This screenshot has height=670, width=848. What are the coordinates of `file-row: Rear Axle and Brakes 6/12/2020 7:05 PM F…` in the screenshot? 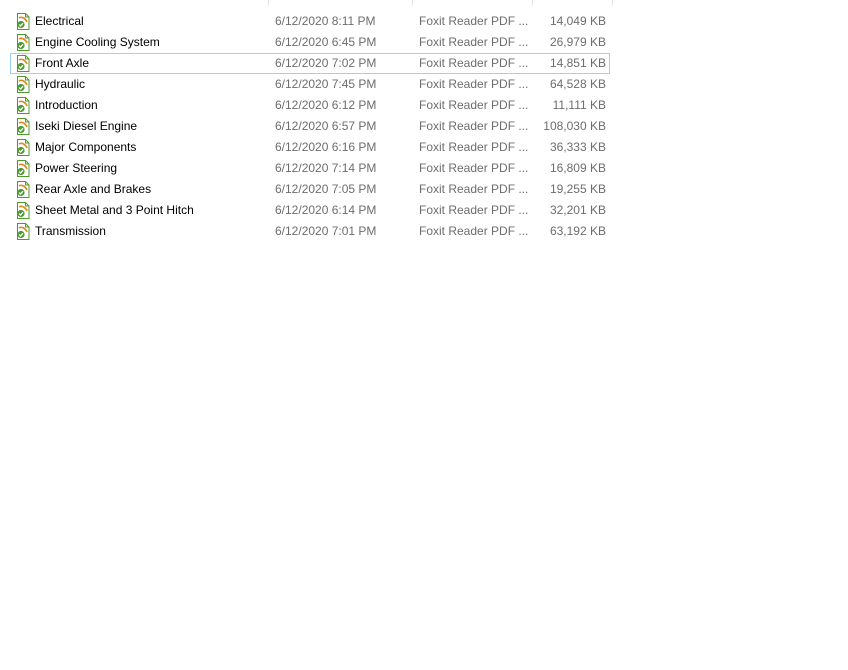 It's located at (310, 189).